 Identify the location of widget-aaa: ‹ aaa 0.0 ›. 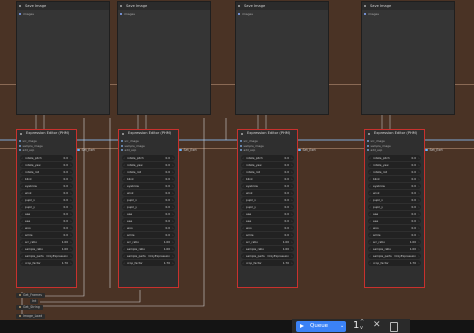
(148, 214).